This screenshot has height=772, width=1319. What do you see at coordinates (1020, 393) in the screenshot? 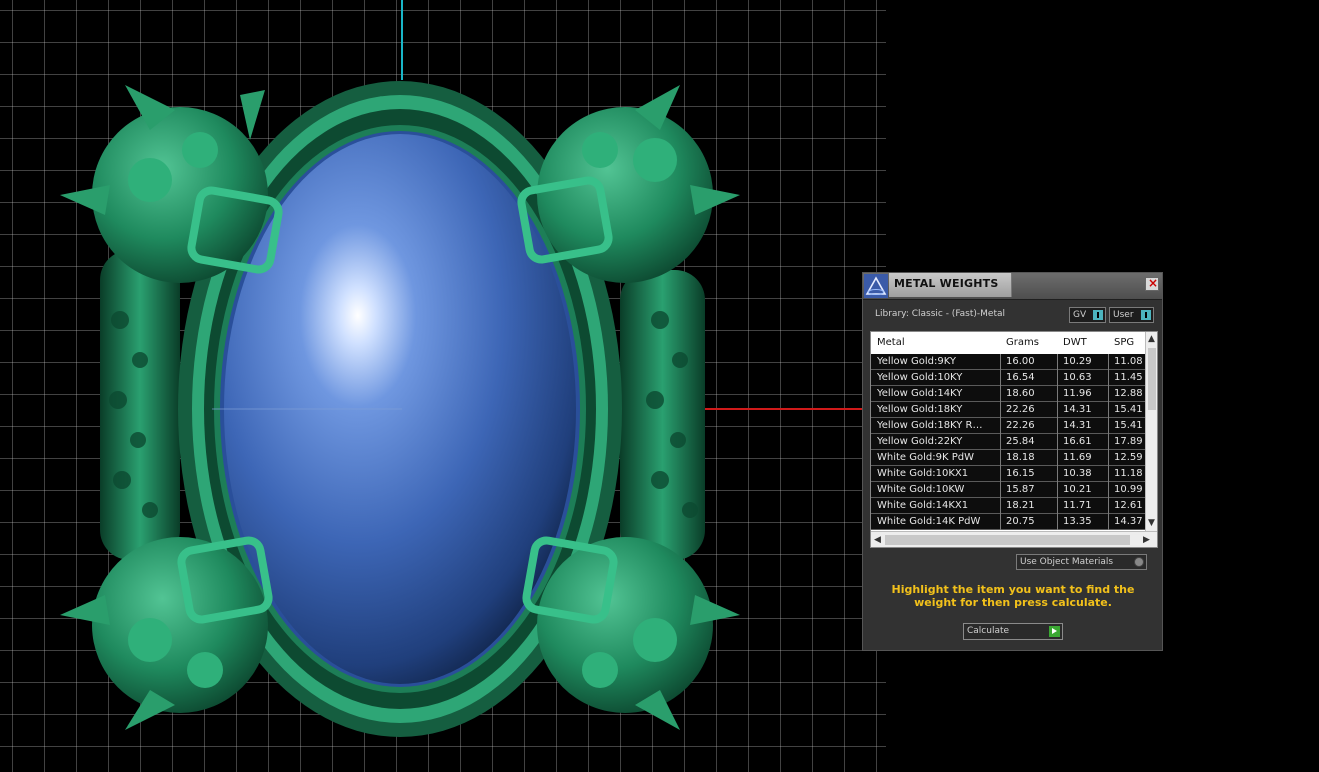
I see `cell-grams: 18.60` at bounding box center [1020, 393].